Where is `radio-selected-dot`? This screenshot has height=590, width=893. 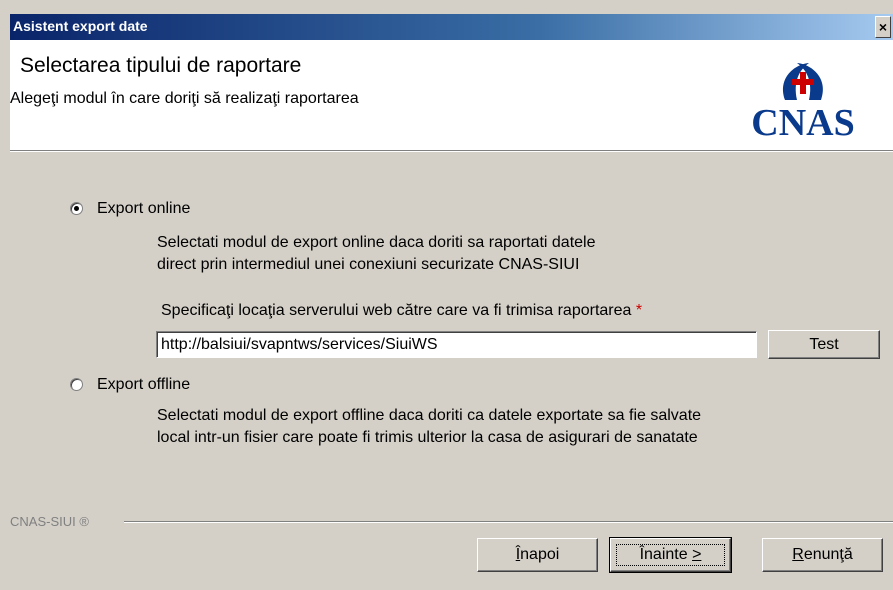
radio-selected-dot is located at coordinates (76, 208).